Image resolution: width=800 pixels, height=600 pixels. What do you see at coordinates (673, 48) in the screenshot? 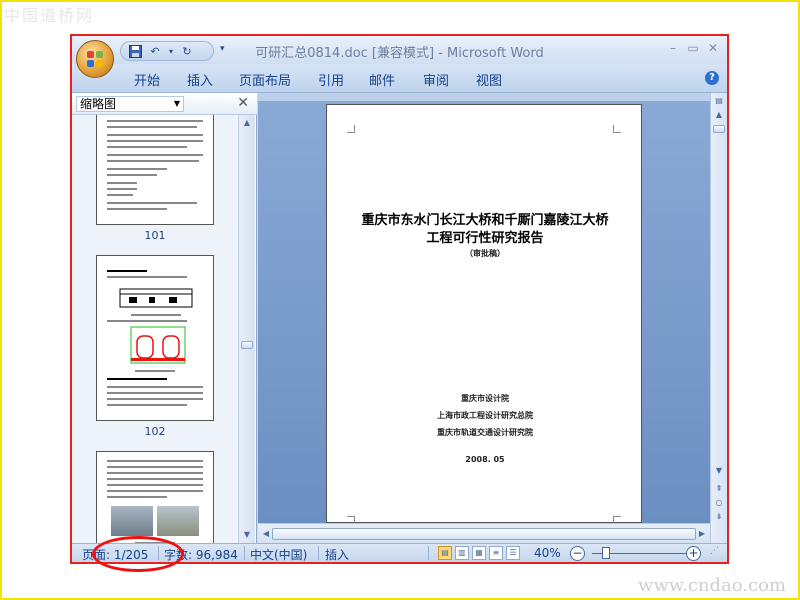
I see `minimize-icon: –` at bounding box center [673, 48].